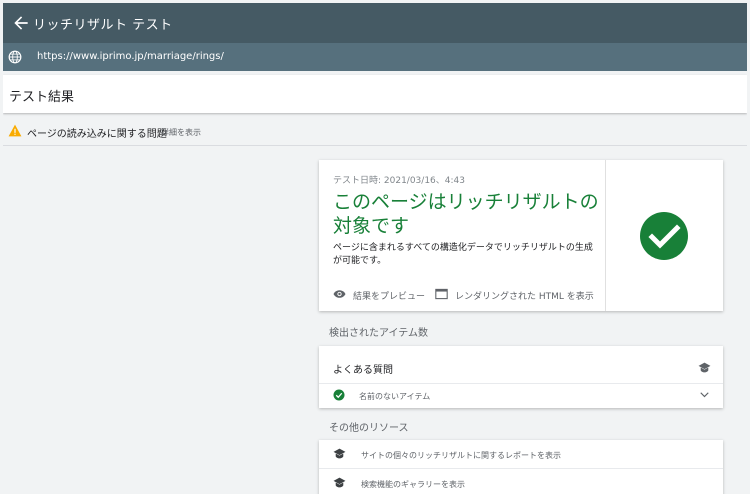 This screenshot has height=494, width=750. What do you see at coordinates (664, 236) in the screenshot?
I see `success-check-icon` at bounding box center [664, 236].